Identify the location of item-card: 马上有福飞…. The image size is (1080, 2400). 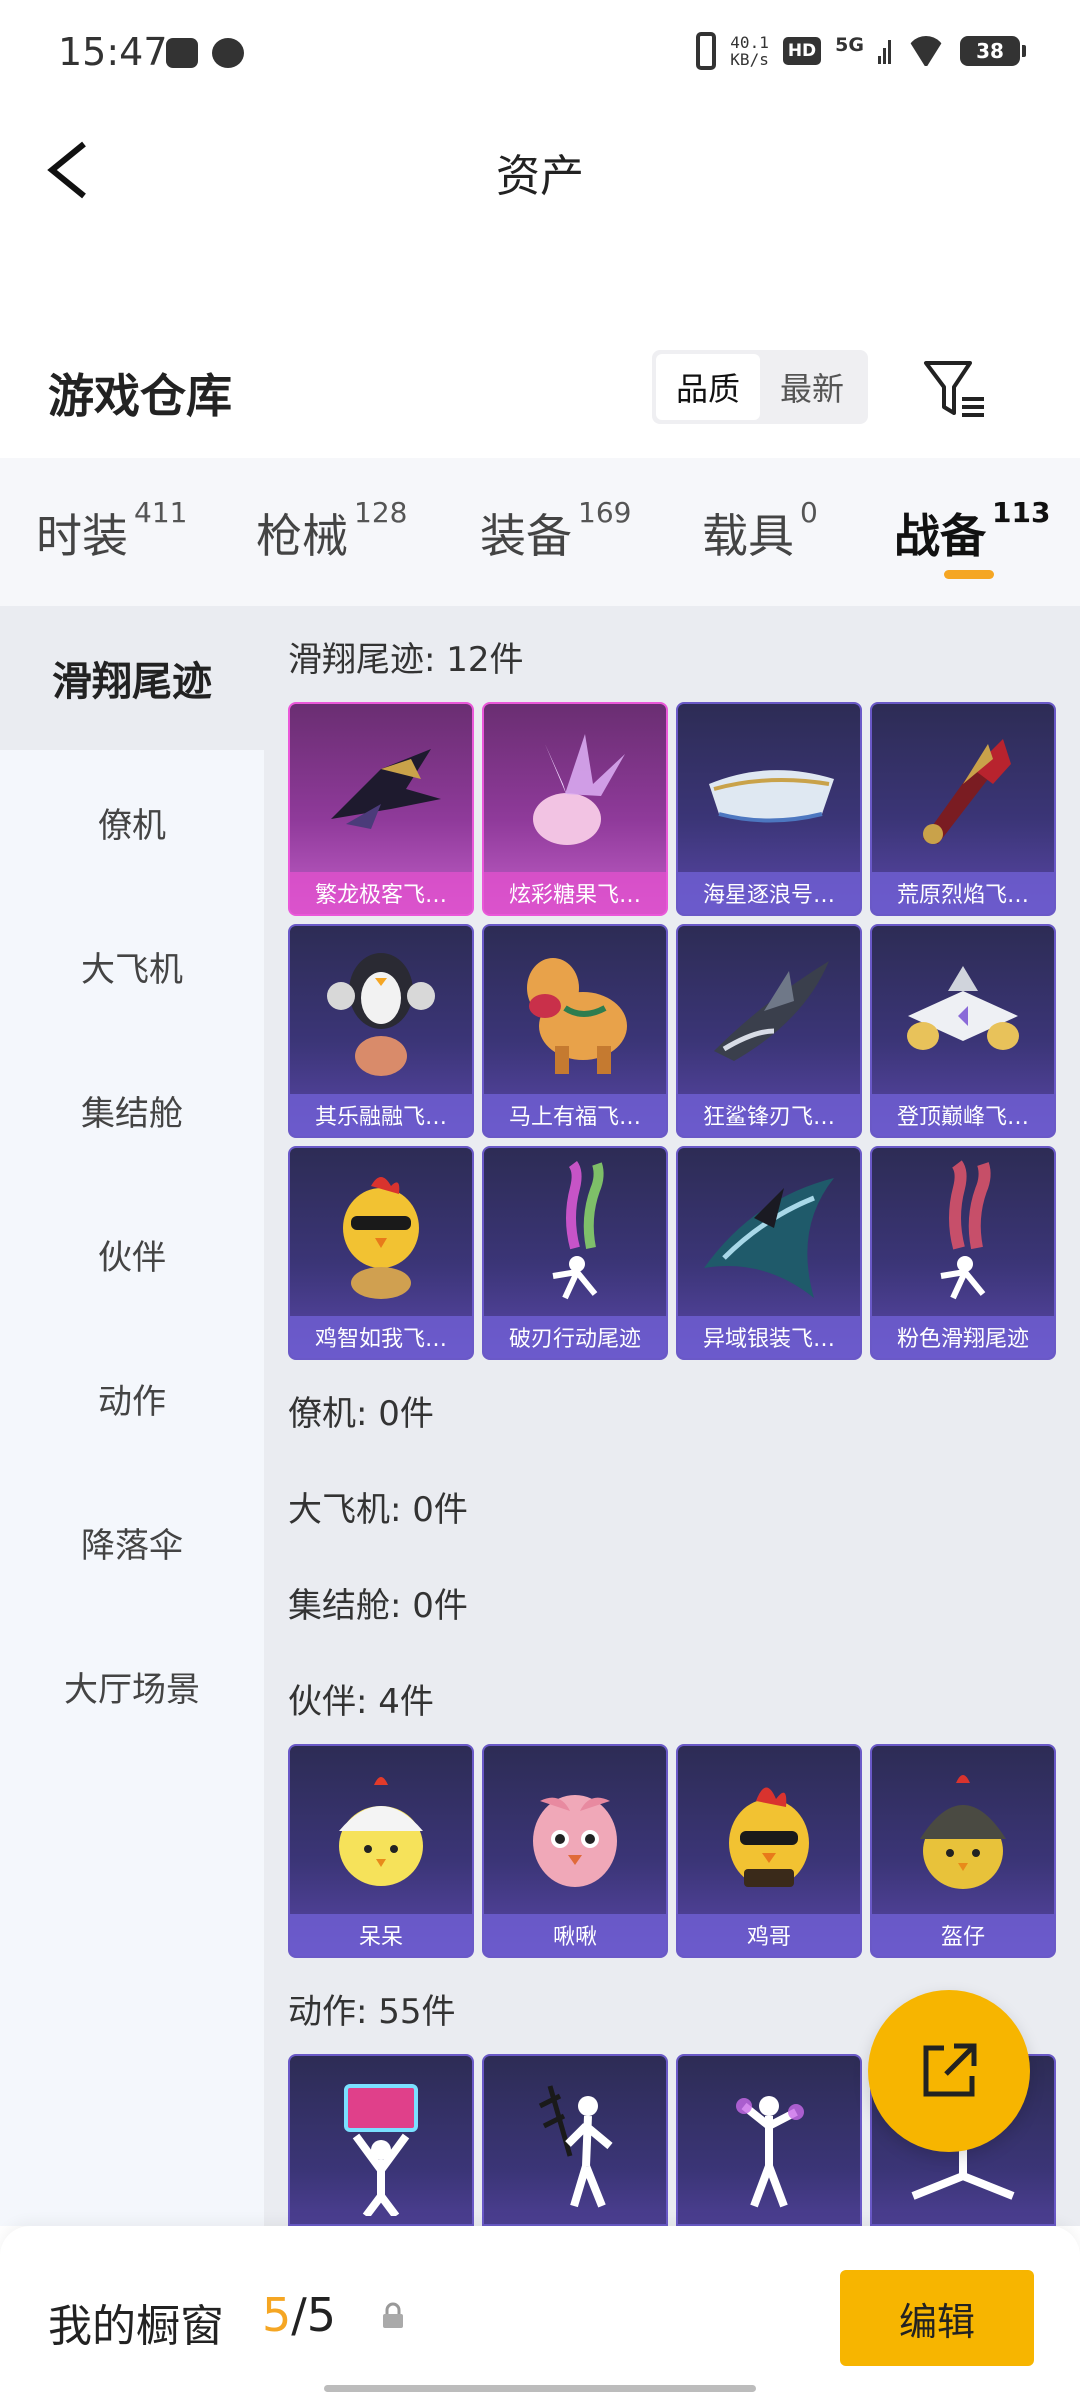
(575, 1031).